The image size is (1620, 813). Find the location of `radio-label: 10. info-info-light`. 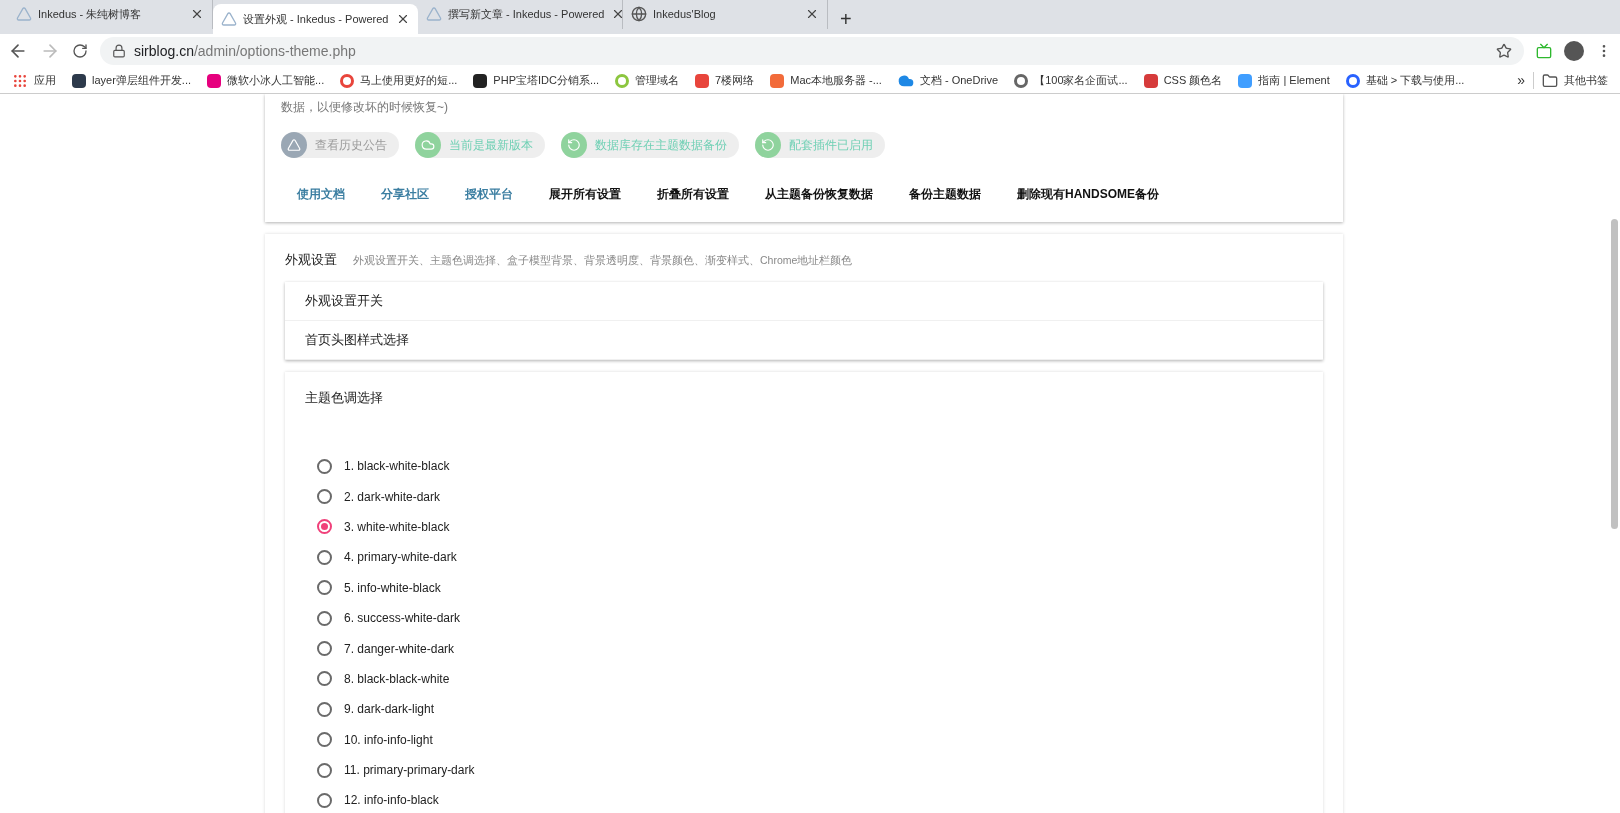

radio-label: 10. info-info-light is located at coordinates (388, 740).